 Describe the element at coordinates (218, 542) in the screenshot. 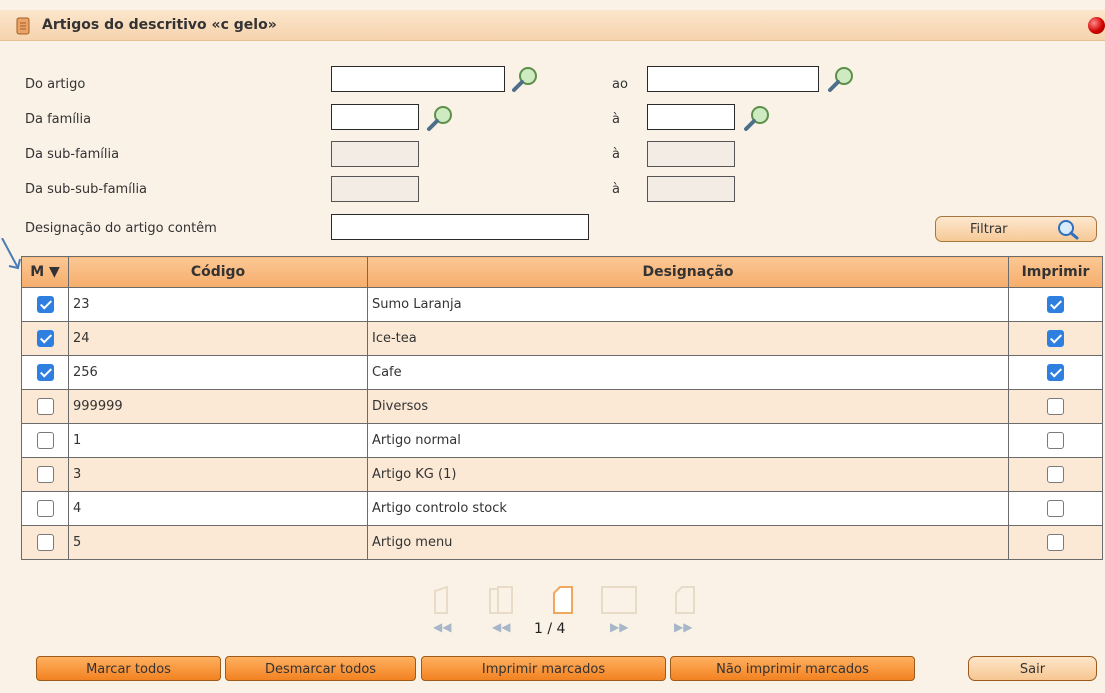

I see `codigo-cell: 5` at that location.